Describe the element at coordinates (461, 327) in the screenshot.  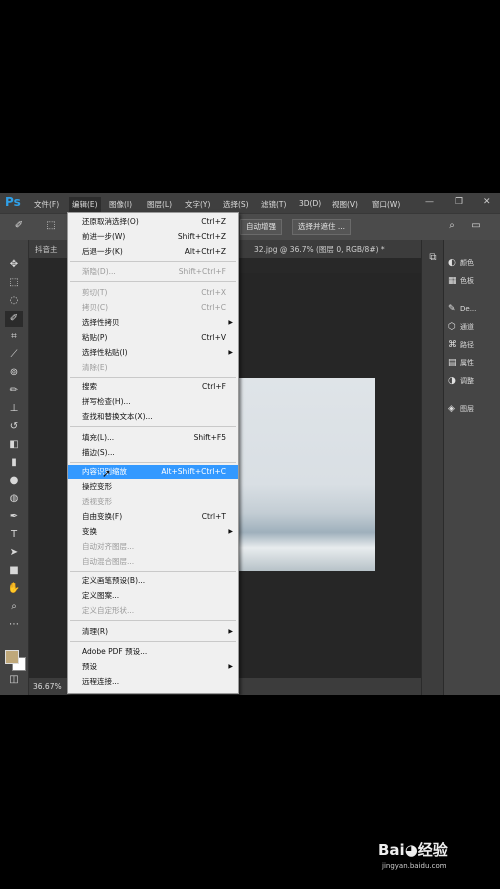
I see `panel-channels: ⬡ 通道` at that location.